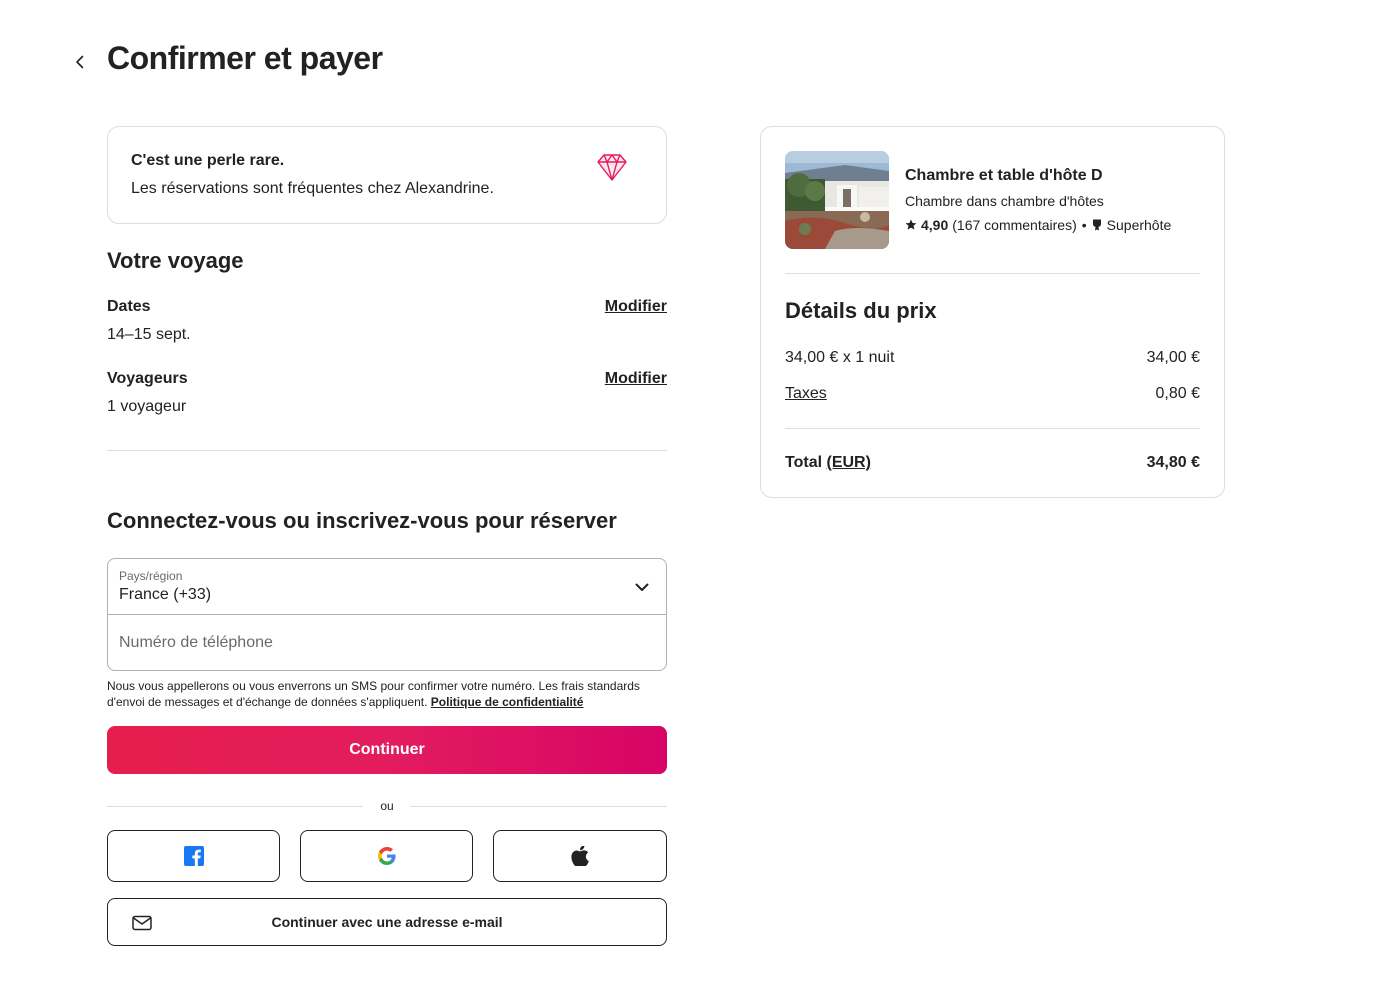 The height and width of the screenshot is (988, 1396). What do you see at coordinates (387, 642) in the screenshot?
I see `phone-input` at bounding box center [387, 642].